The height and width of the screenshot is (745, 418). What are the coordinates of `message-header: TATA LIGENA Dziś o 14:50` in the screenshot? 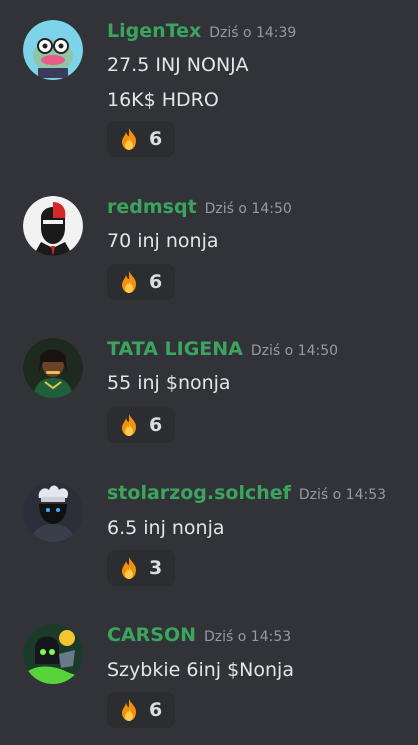 It's located at (222, 349).